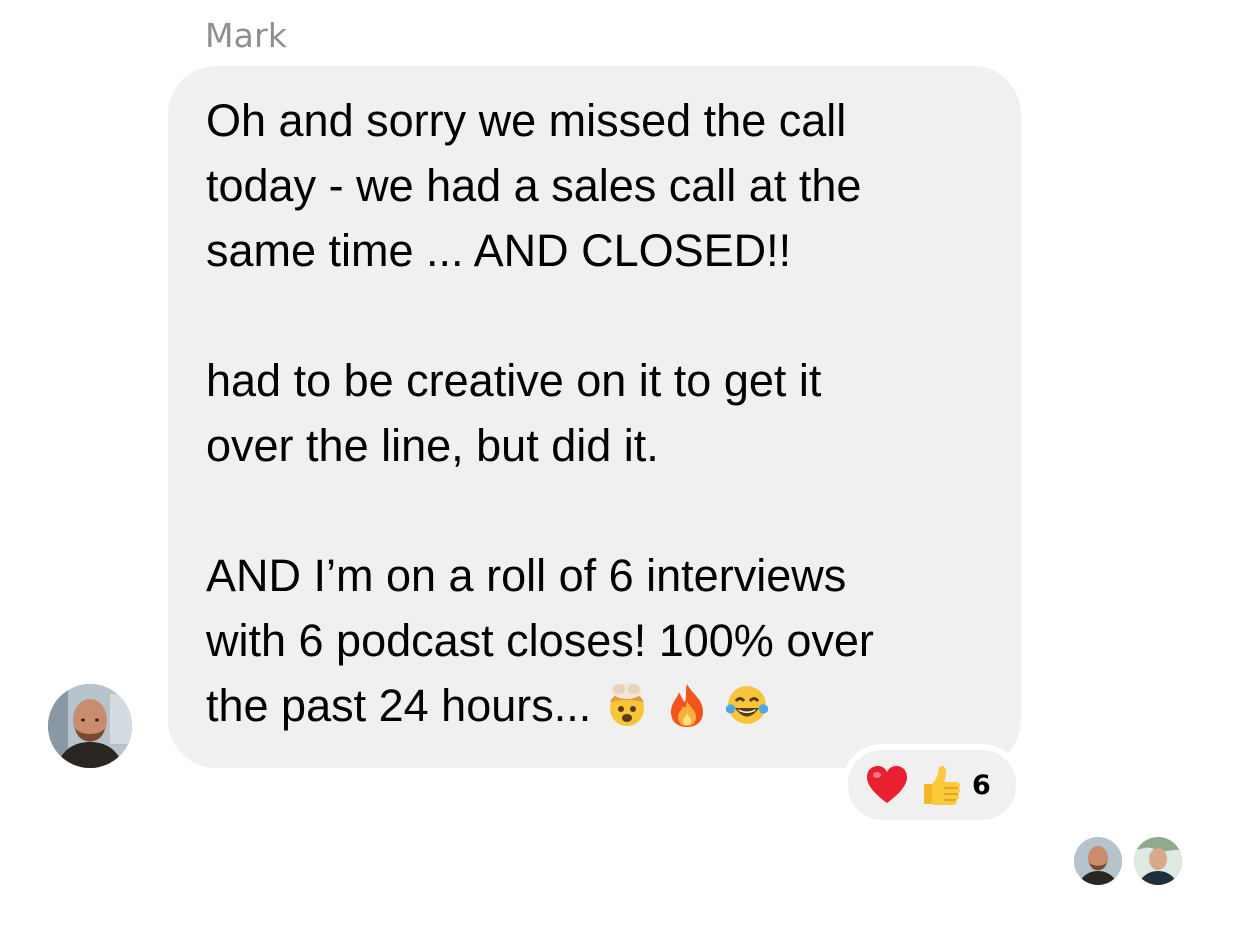  I want to click on tears-of-joy-emoji, so click(747, 705).